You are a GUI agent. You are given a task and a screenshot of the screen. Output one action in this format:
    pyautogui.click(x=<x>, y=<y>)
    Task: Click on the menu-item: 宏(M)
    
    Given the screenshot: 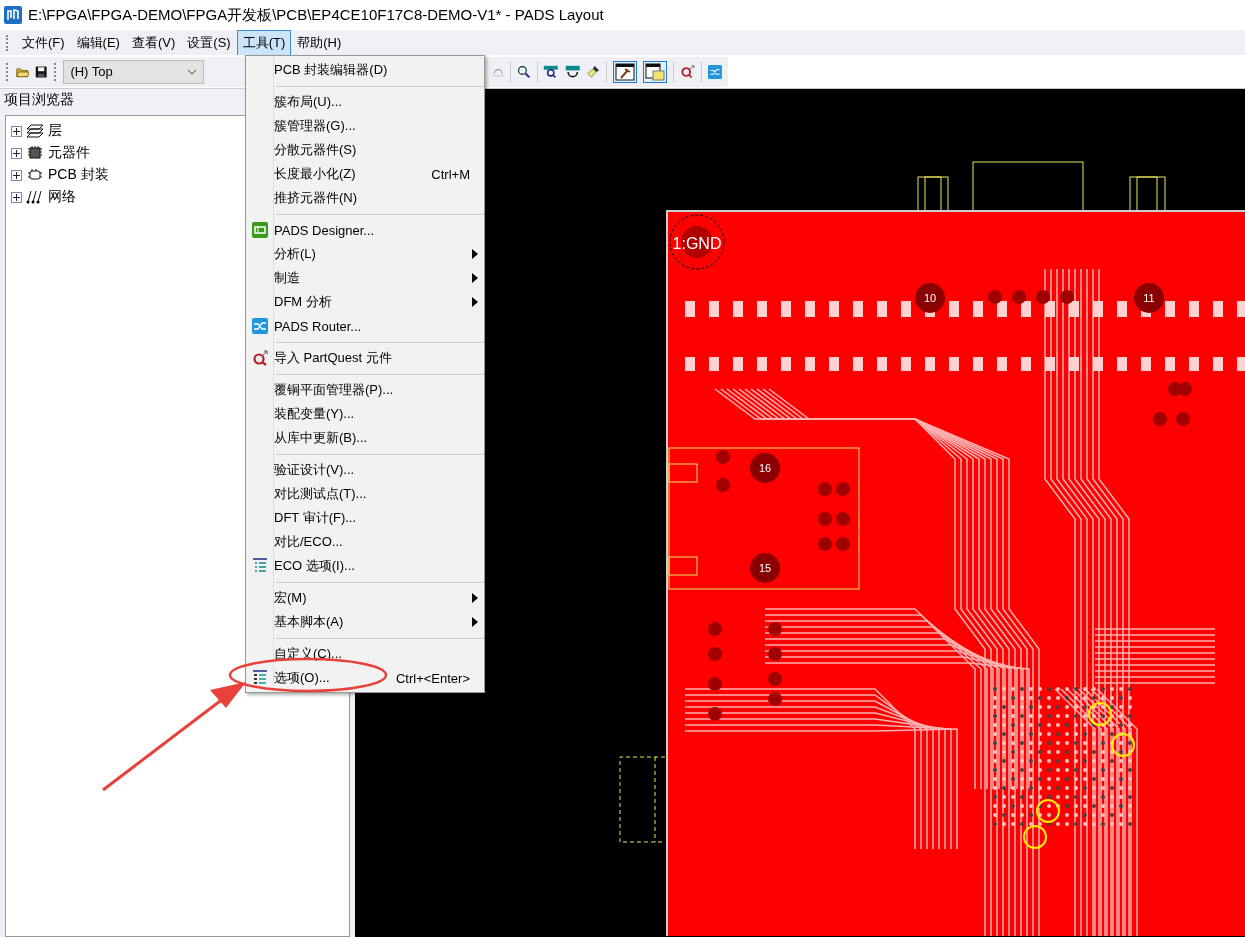 What is the action you would take?
    pyautogui.click(x=373, y=598)
    